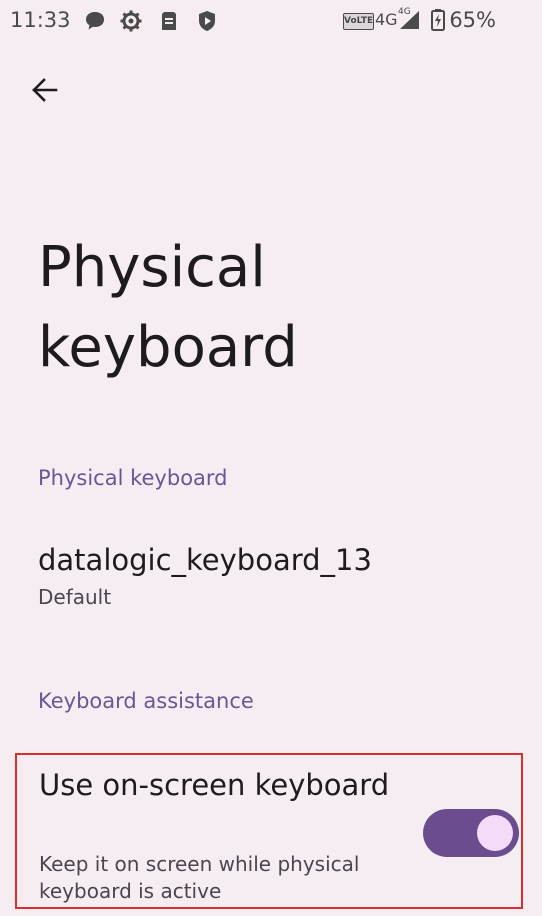 Image resolution: width=542 pixels, height=916 pixels. What do you see at coordinates (169, 21) in the screenshot?
I see `storage-card-icon` at bounding box center [169, 21].